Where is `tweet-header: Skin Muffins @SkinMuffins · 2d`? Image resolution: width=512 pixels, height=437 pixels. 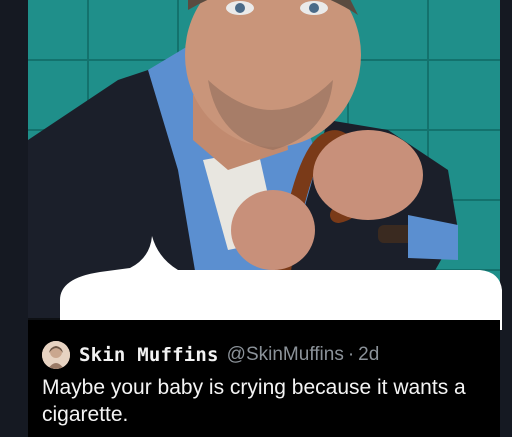 tweet-header: Skin Muffins @SkinMuffins · 2d is located at coordinates (210, 355).